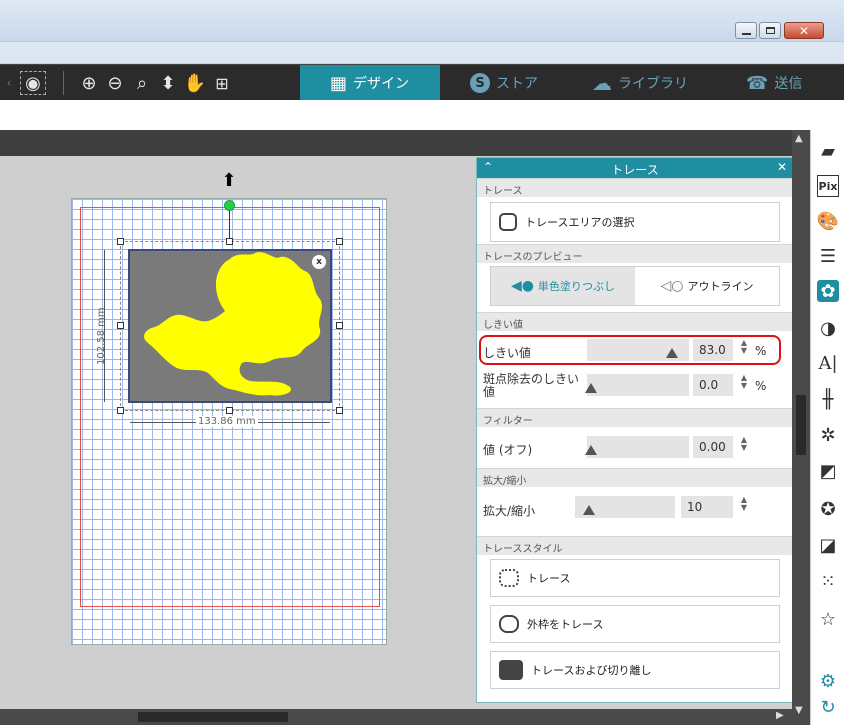 The image size is (844, 725). Describe the element at coordinates (828, 471) in the screenshot. I see `modify-shape-icon: ◩` at that location.